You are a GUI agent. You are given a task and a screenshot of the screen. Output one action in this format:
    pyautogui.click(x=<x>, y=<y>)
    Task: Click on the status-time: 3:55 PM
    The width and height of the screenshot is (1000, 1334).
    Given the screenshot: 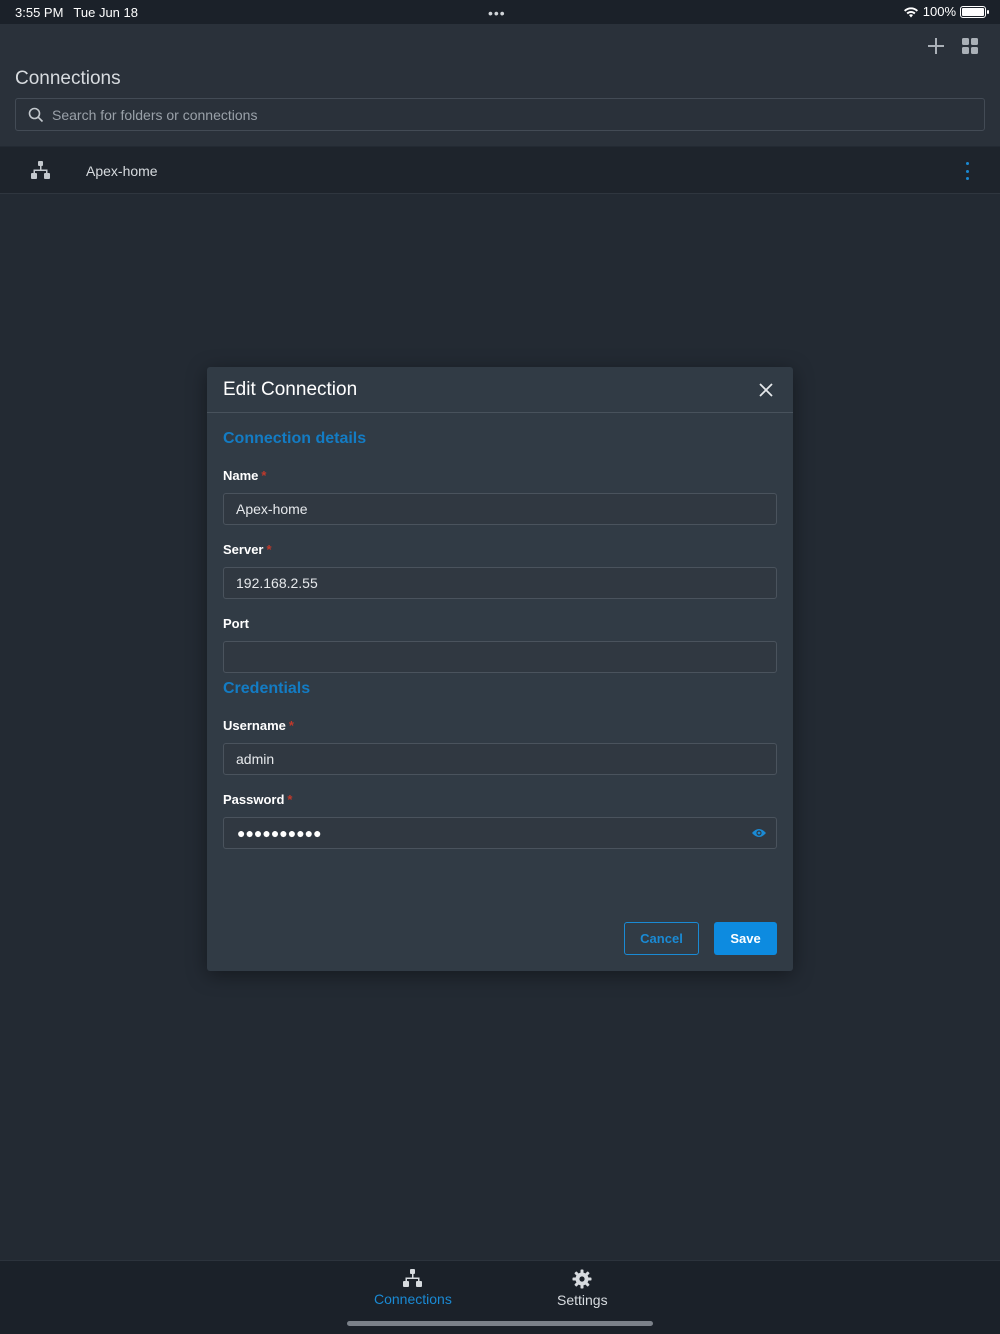 What is the action you would take?
    pyautogui.click(x=39, y=12)
    